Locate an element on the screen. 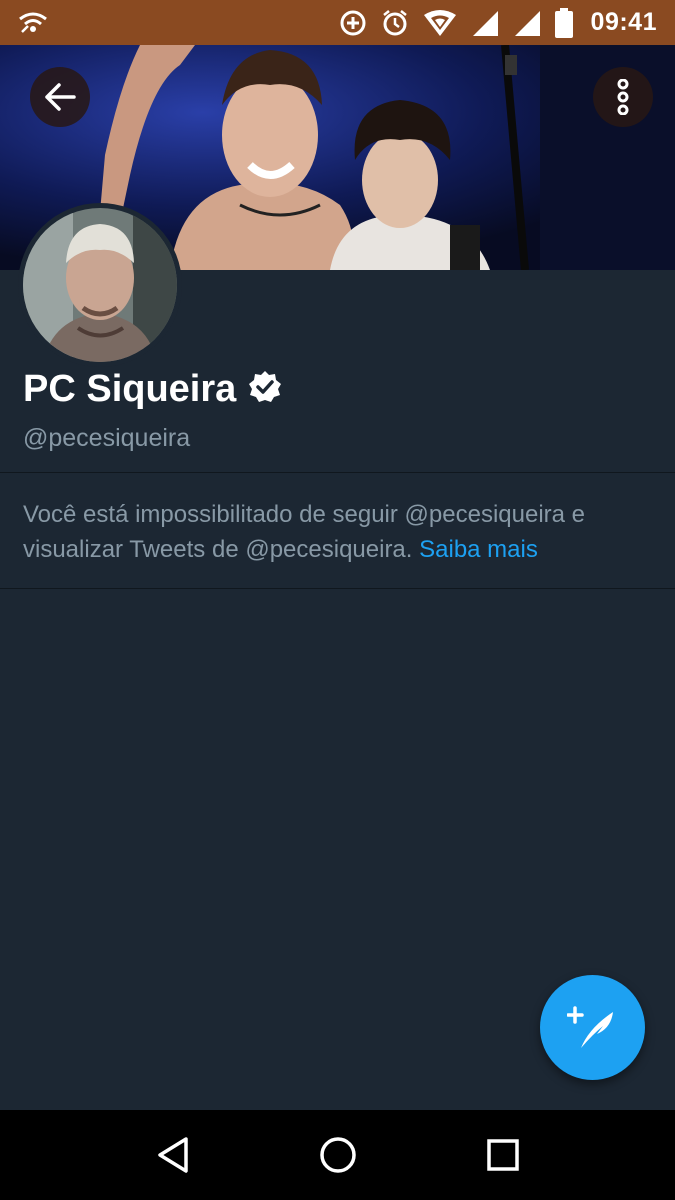 The image size is (675, 1200). nav-recents-button is located at coordinates (503, 1155).